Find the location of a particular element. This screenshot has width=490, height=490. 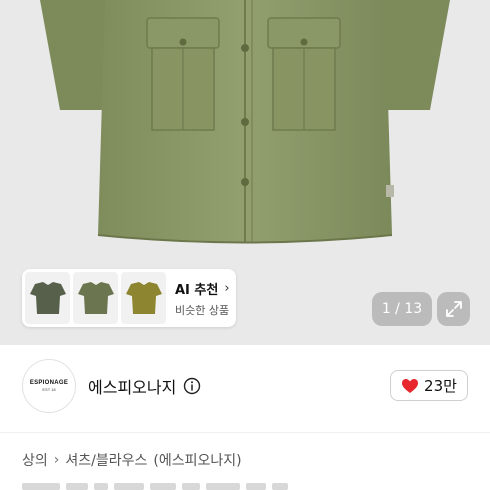

product-title-cutoff is located at coordinates (182, 486).